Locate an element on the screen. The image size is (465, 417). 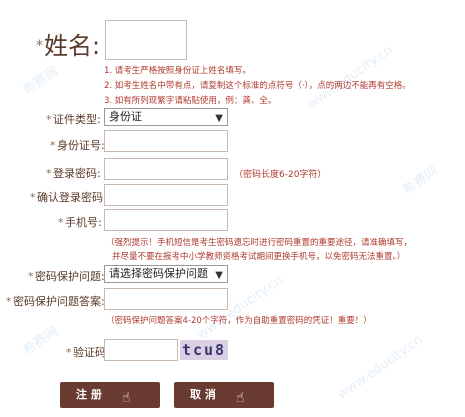
name-label: 姓名: is located at coordinates (72, 46).